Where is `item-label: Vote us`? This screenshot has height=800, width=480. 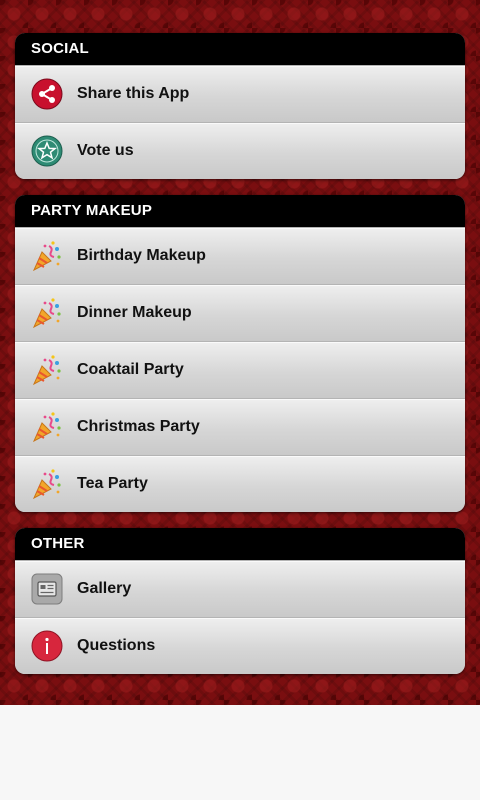
item-label: Vote us is located at coordinates (105, 150).